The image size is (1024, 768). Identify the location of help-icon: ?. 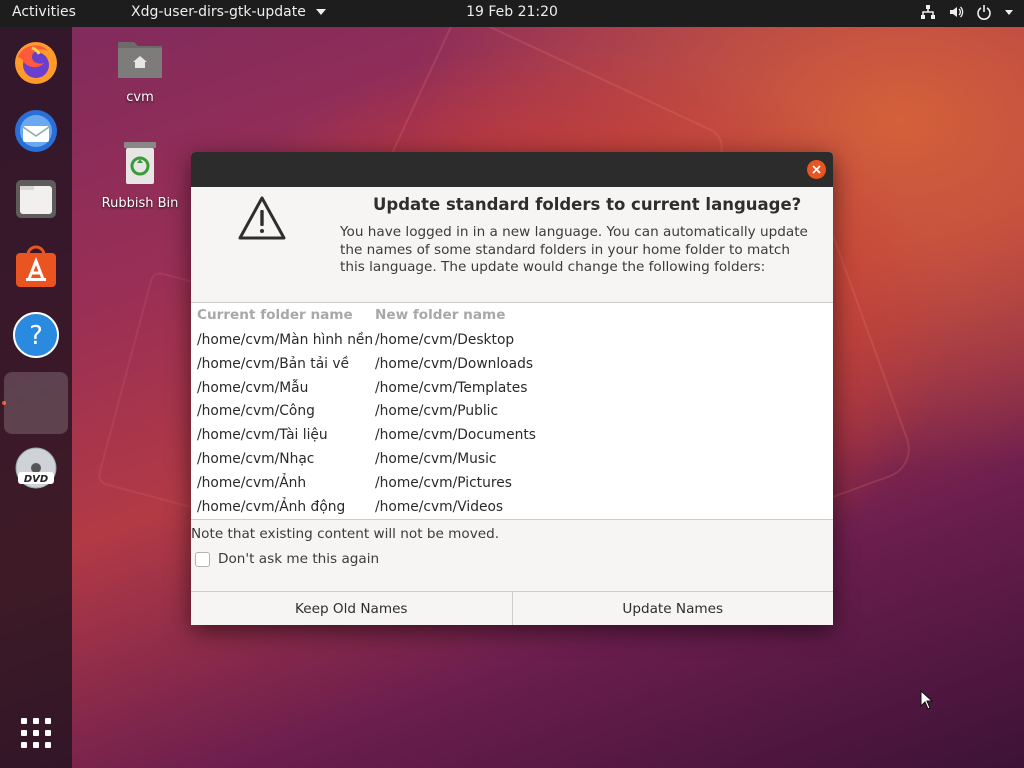
(36, 335).